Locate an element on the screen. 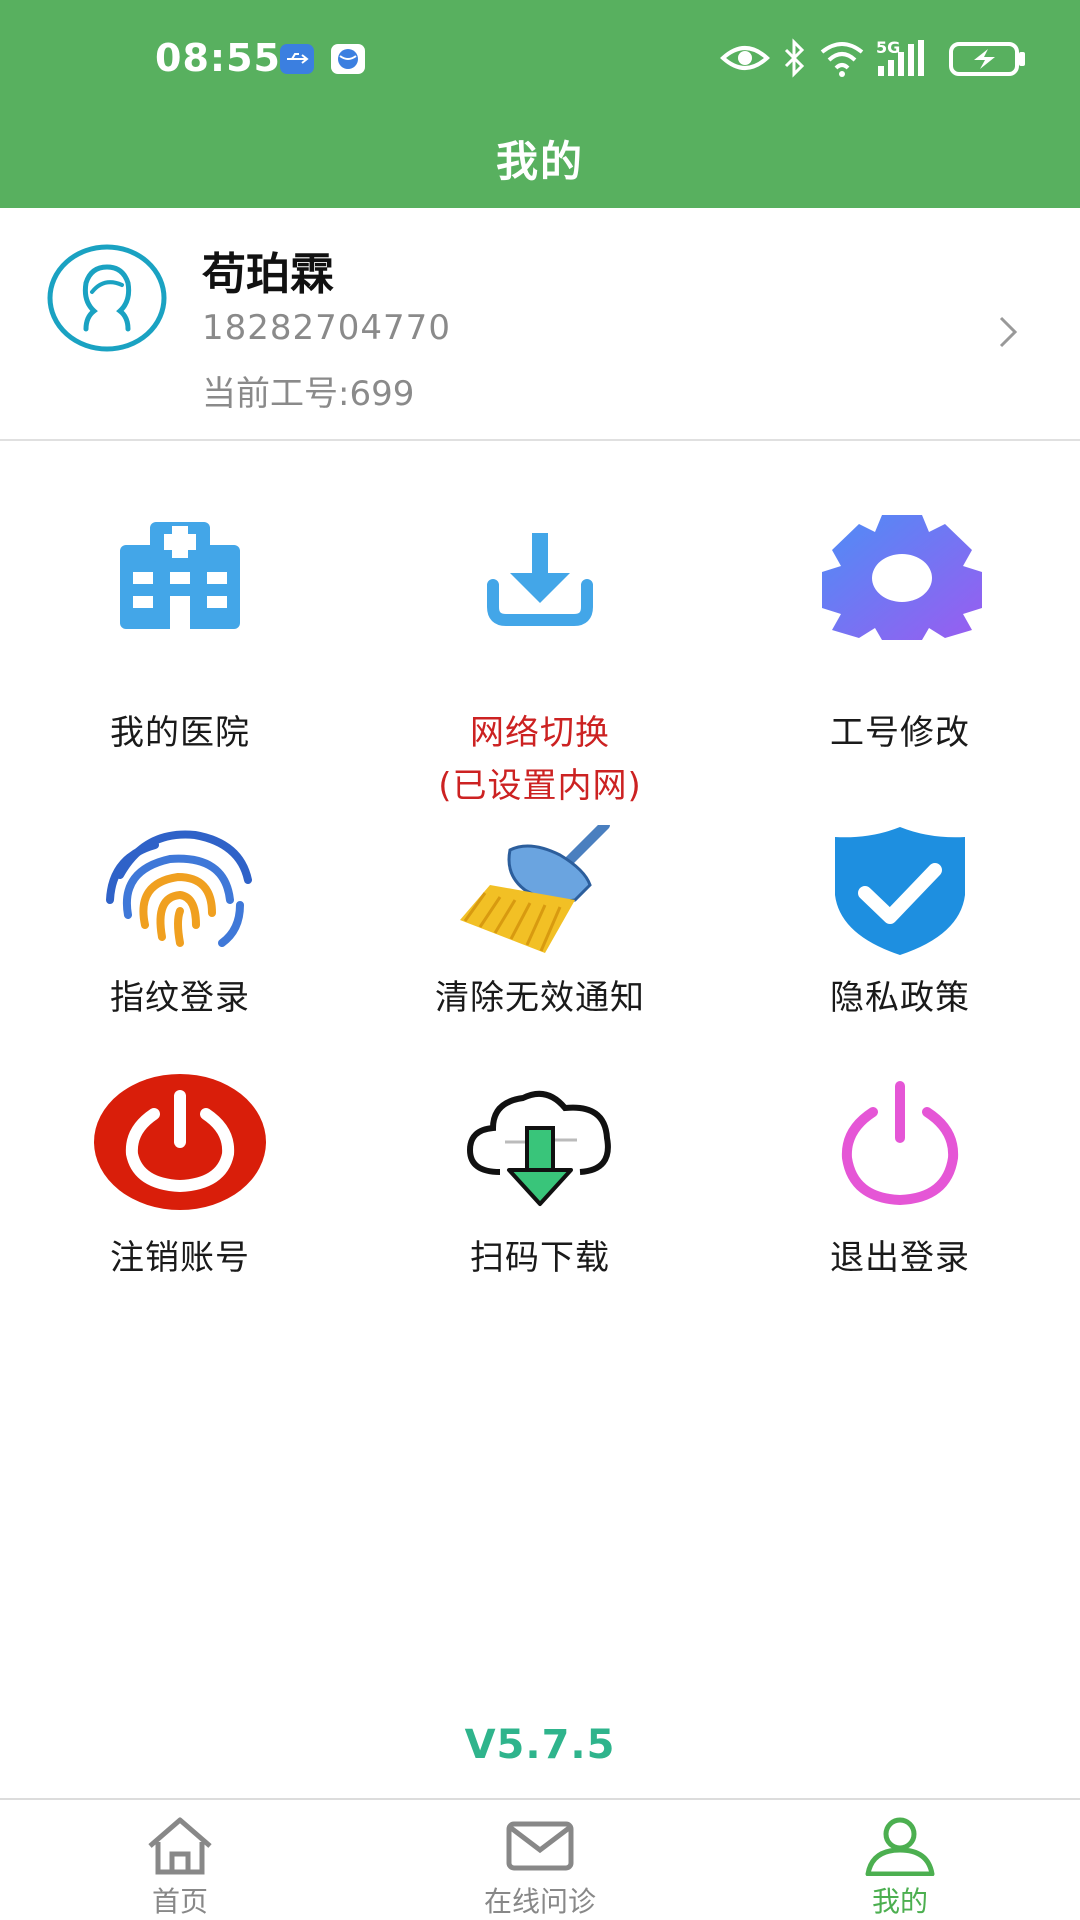 This screenshot has height=1920, width=1080. fingerprint-icon is located at coordinates (179, 888).